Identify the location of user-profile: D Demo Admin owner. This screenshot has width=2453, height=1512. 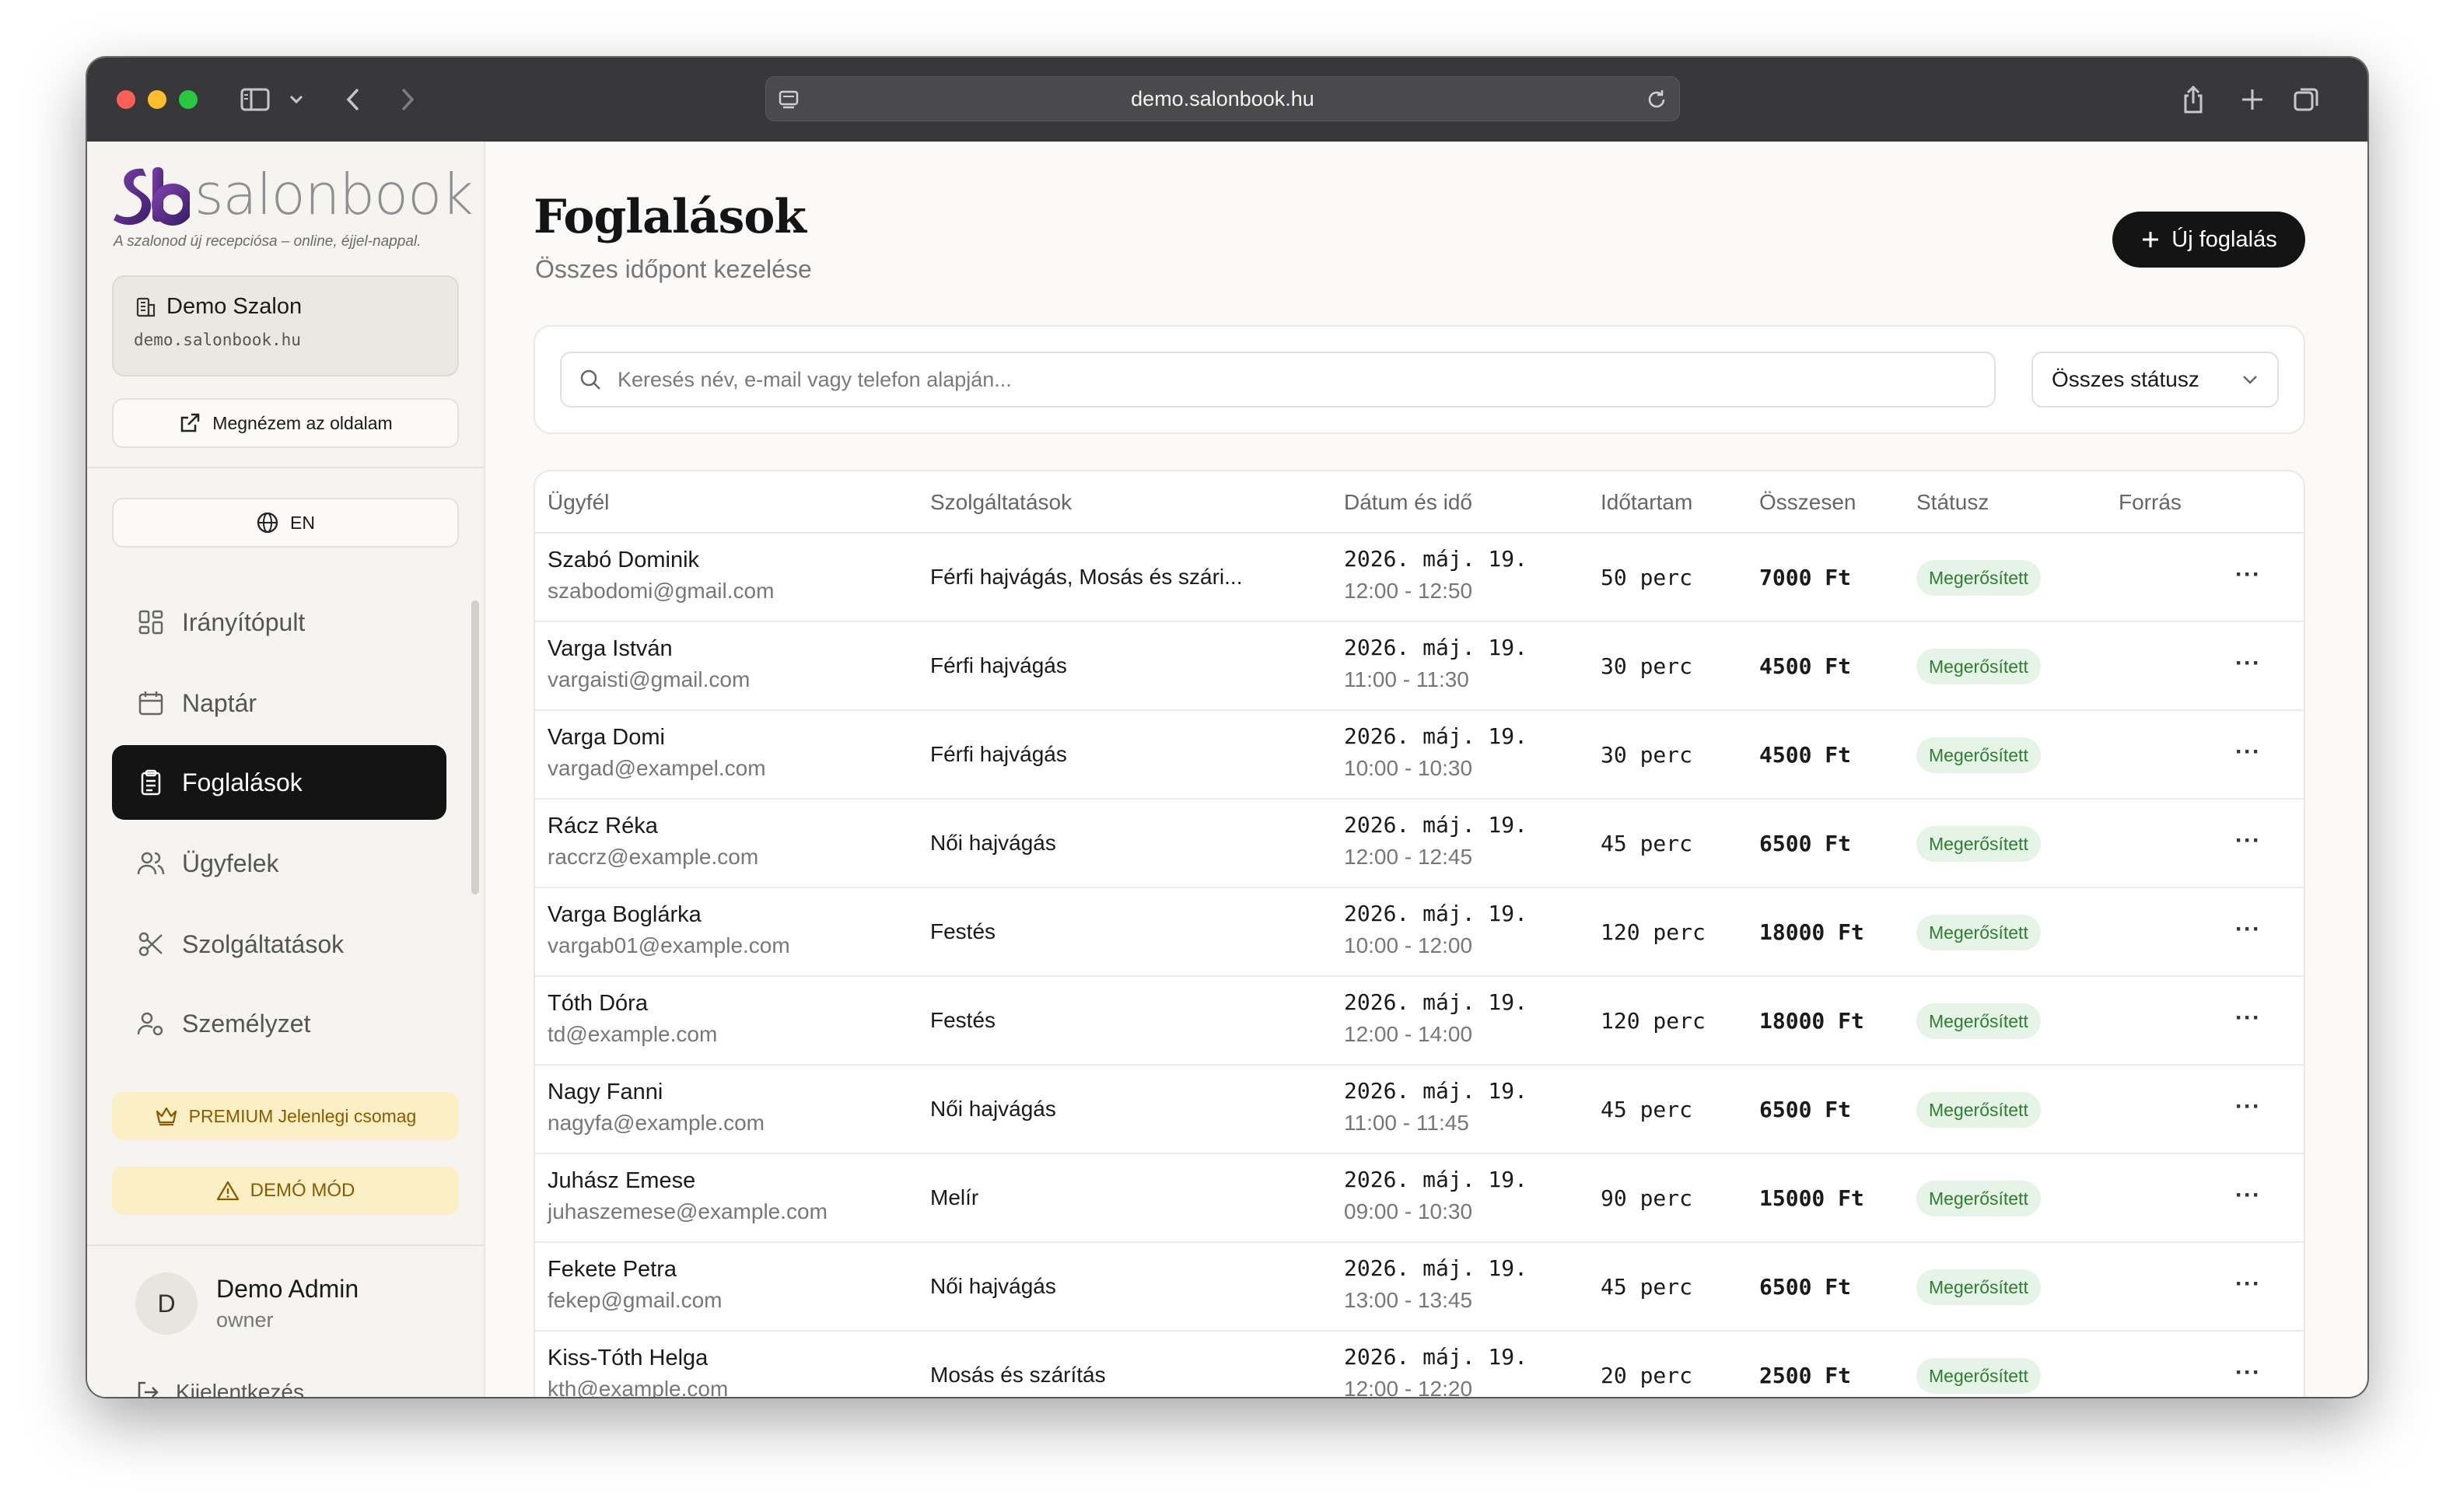
(247, 1304).